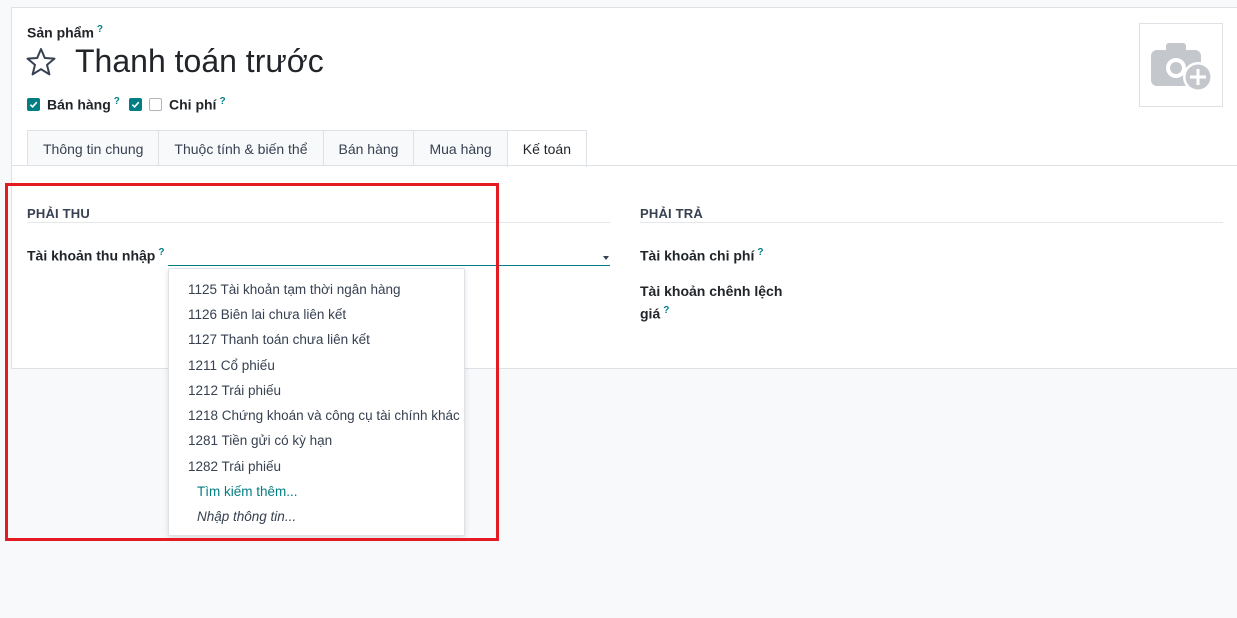 The width and height of the screenshot is (1237, 618). Describe the element at coordinates (546, 148) in the screenshot. I see `tab-accounting: Kế toán` at that location.